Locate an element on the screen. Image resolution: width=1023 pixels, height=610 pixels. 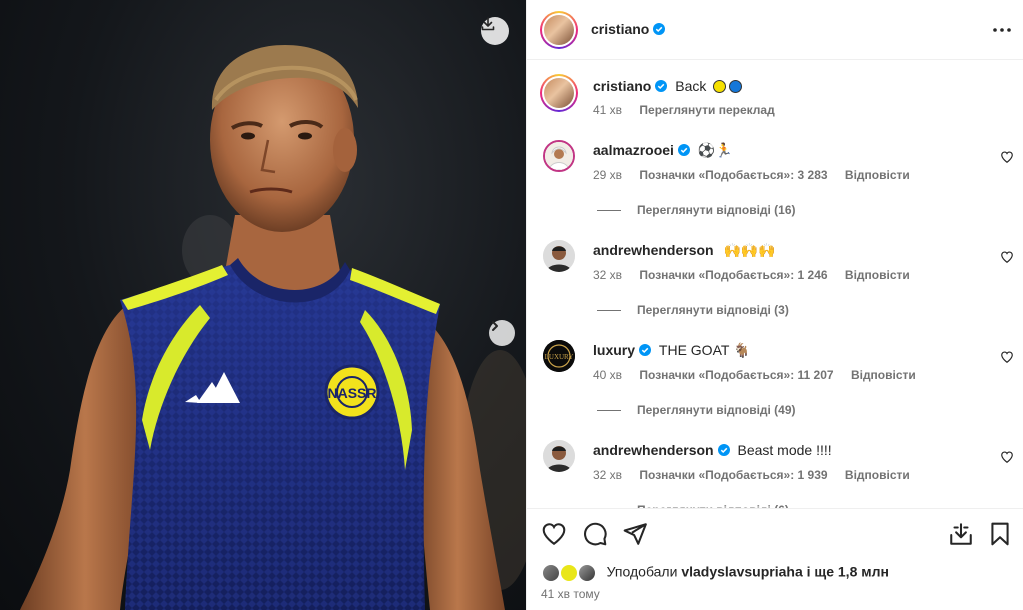
likes-prefix: Уподобали is located at coordinates (642, 571).